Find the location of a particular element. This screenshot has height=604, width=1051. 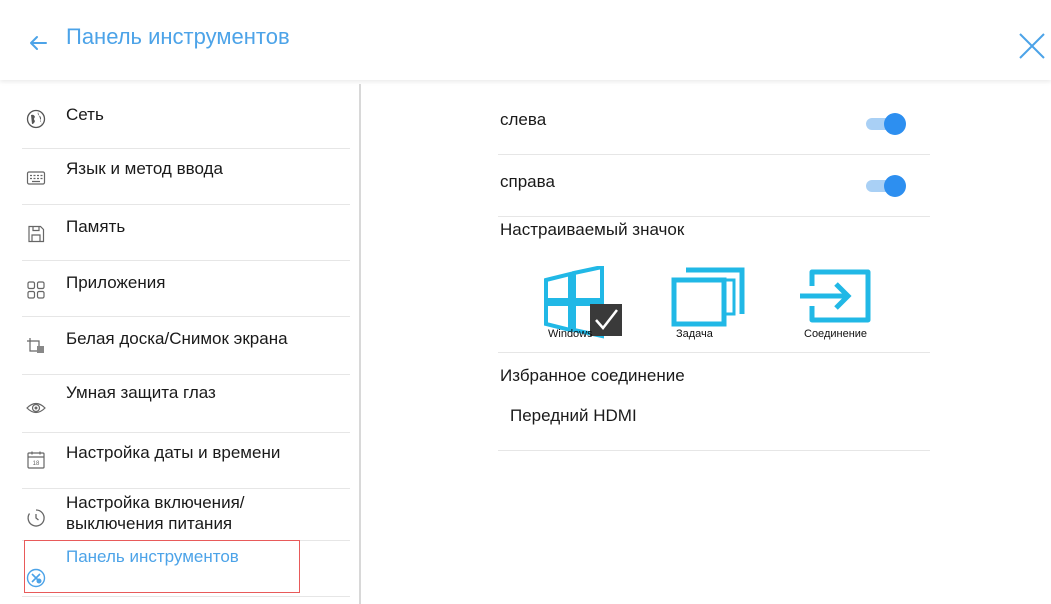

shortcut-task: Задача is located at coordinates (712, 309).